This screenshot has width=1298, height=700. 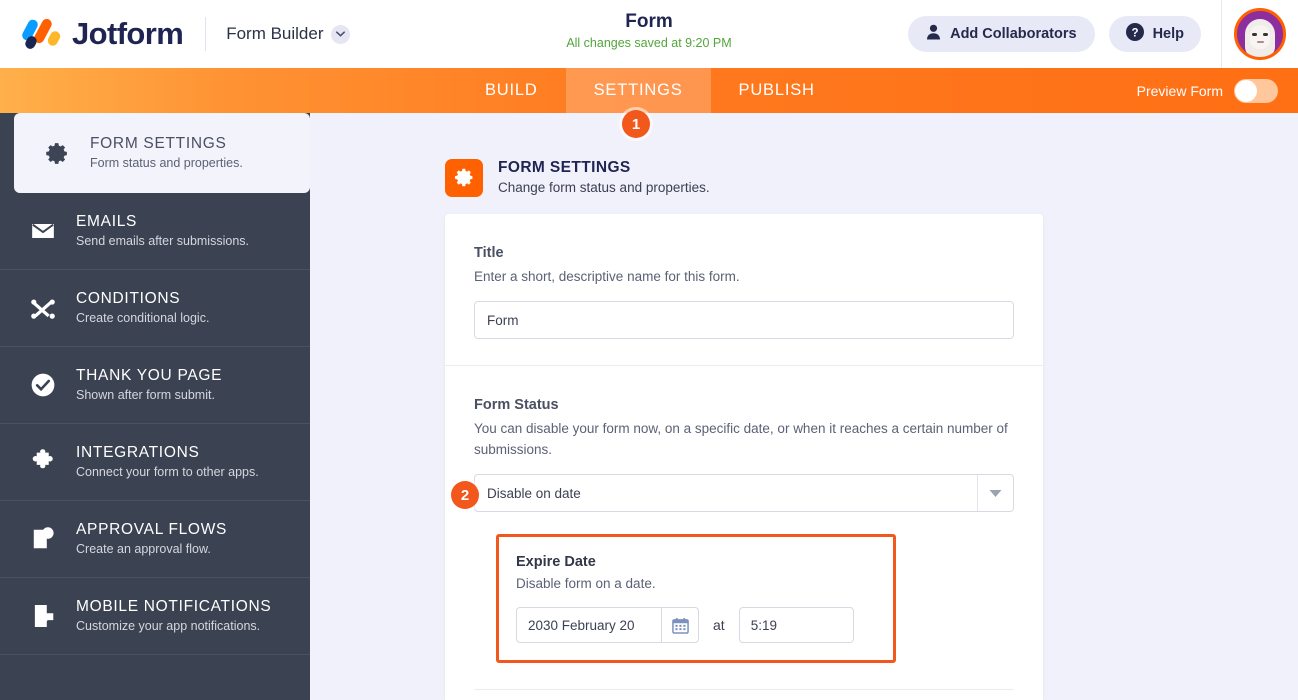 I want to click on tab-build: BUILD, so click(x=511, y=90).